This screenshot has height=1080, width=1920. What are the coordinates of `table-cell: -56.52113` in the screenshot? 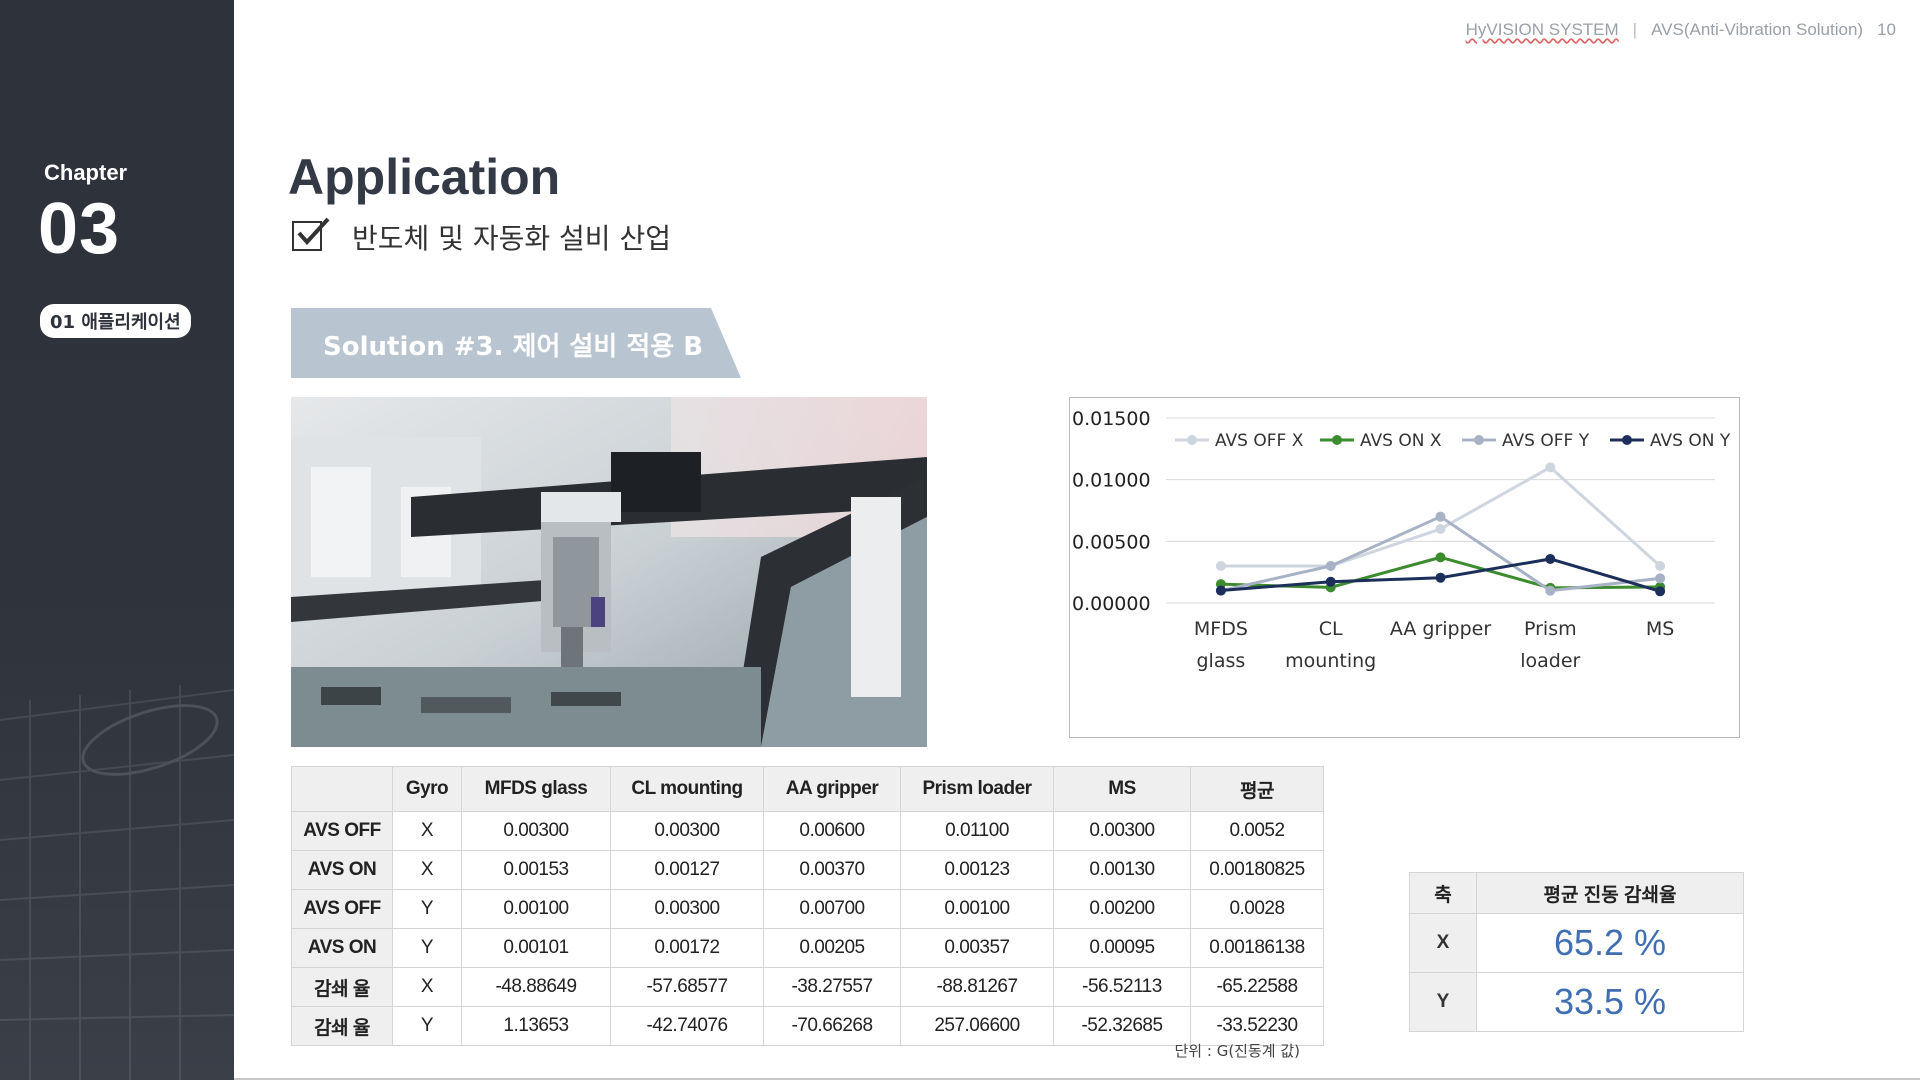 It's located at (1122, 987).